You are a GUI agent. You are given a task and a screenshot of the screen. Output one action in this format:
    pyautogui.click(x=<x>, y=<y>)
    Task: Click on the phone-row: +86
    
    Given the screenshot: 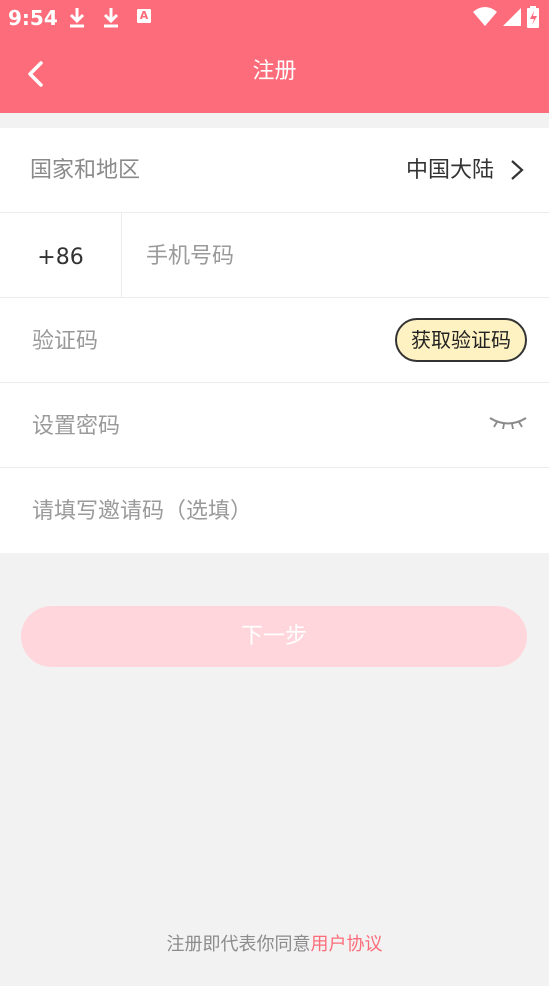 What is the action you would take?
    pyautogui.click(x=274, y=256)
    